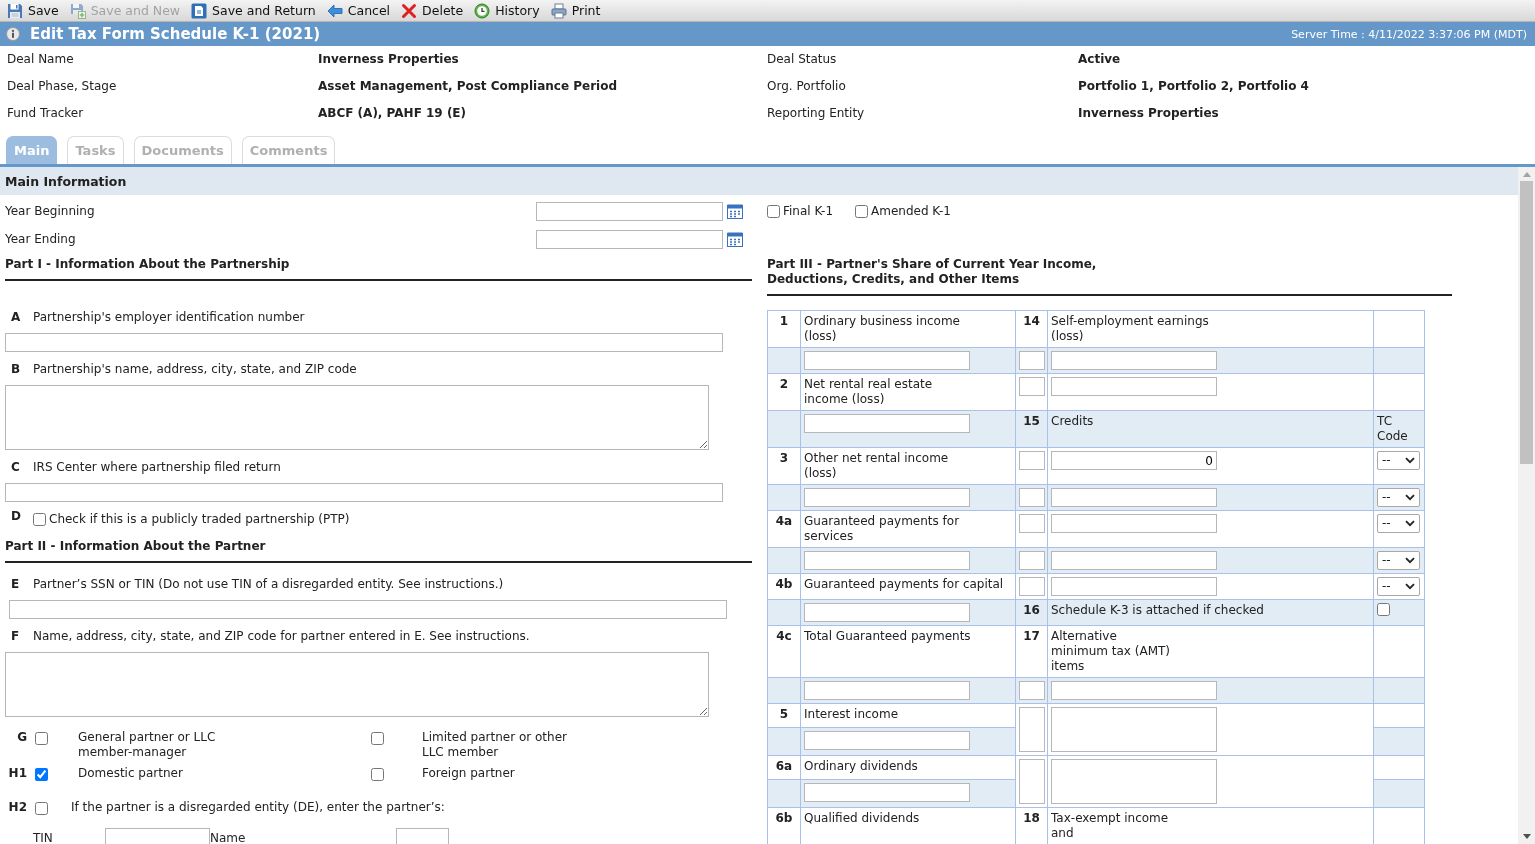 The image size is (1535, 844). I want to click on field-label: Partnership's employer identification number, so click(169, 317).